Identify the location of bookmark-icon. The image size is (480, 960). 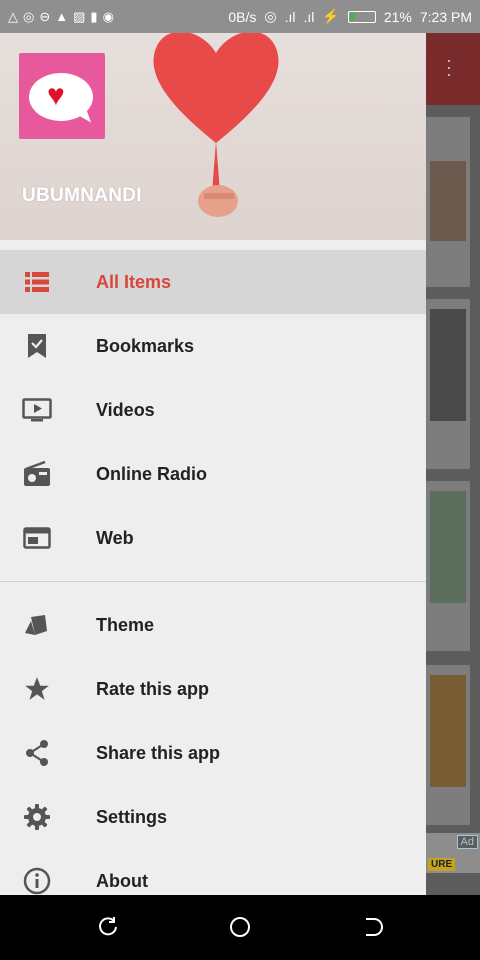
(37, 346).